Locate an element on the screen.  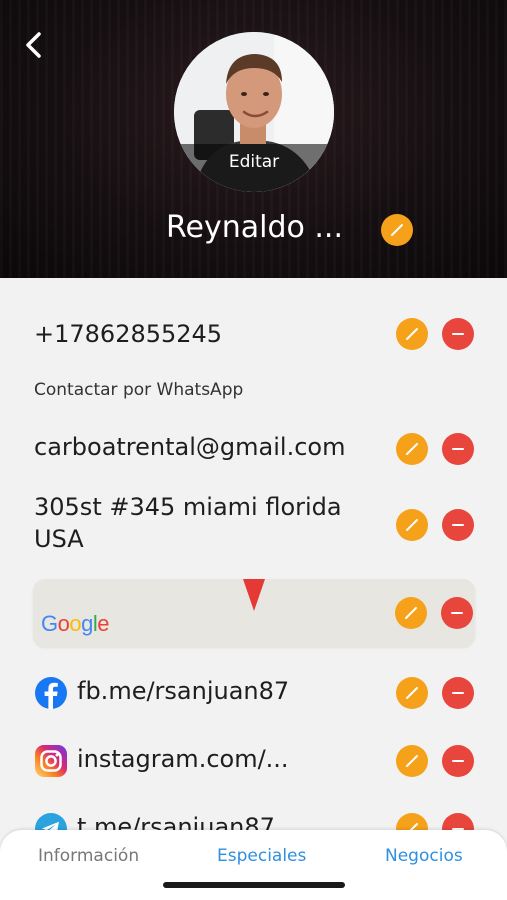
remove-facebook-button is located at coordinates (458, 693).